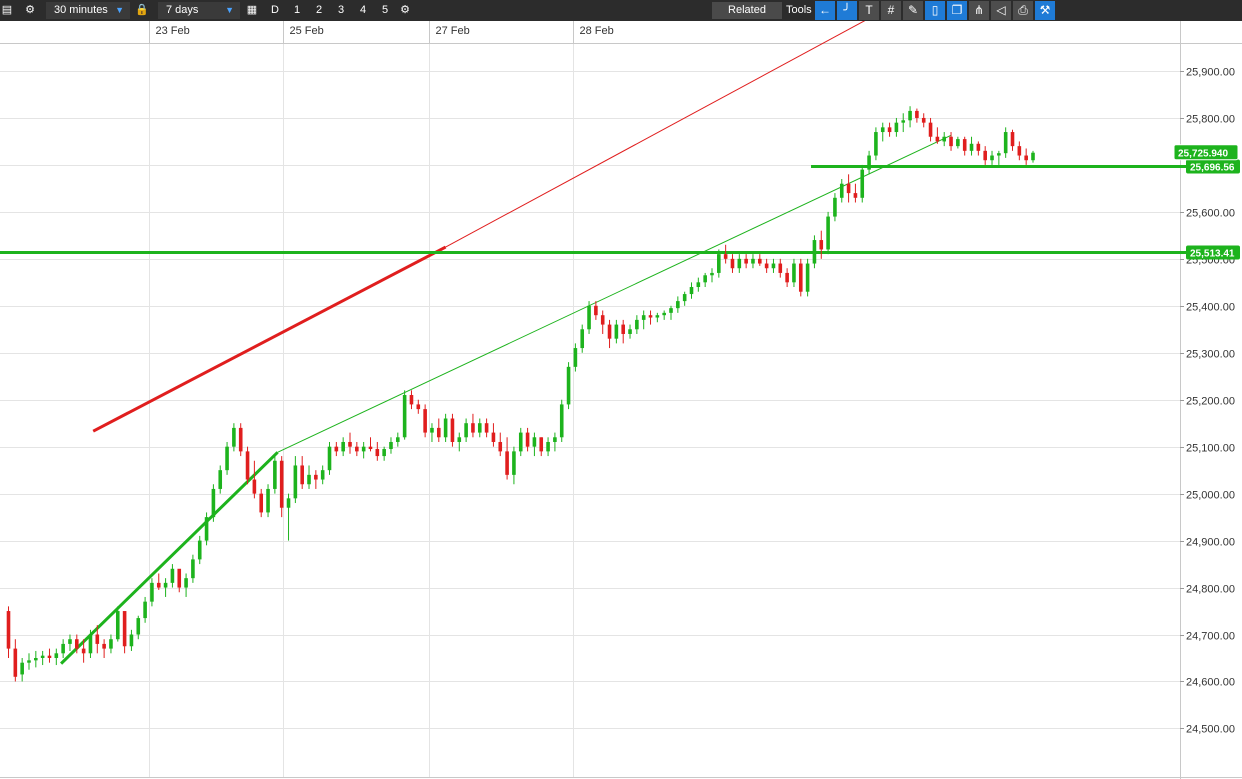 The width and height of the screenshot is (1242, 779). What do you see at coordinates (1206, 202) in the screenshot?
I see `price-labels: 25,696.56 25,513.41 25,725.940` at bounding box center [1206, 202].